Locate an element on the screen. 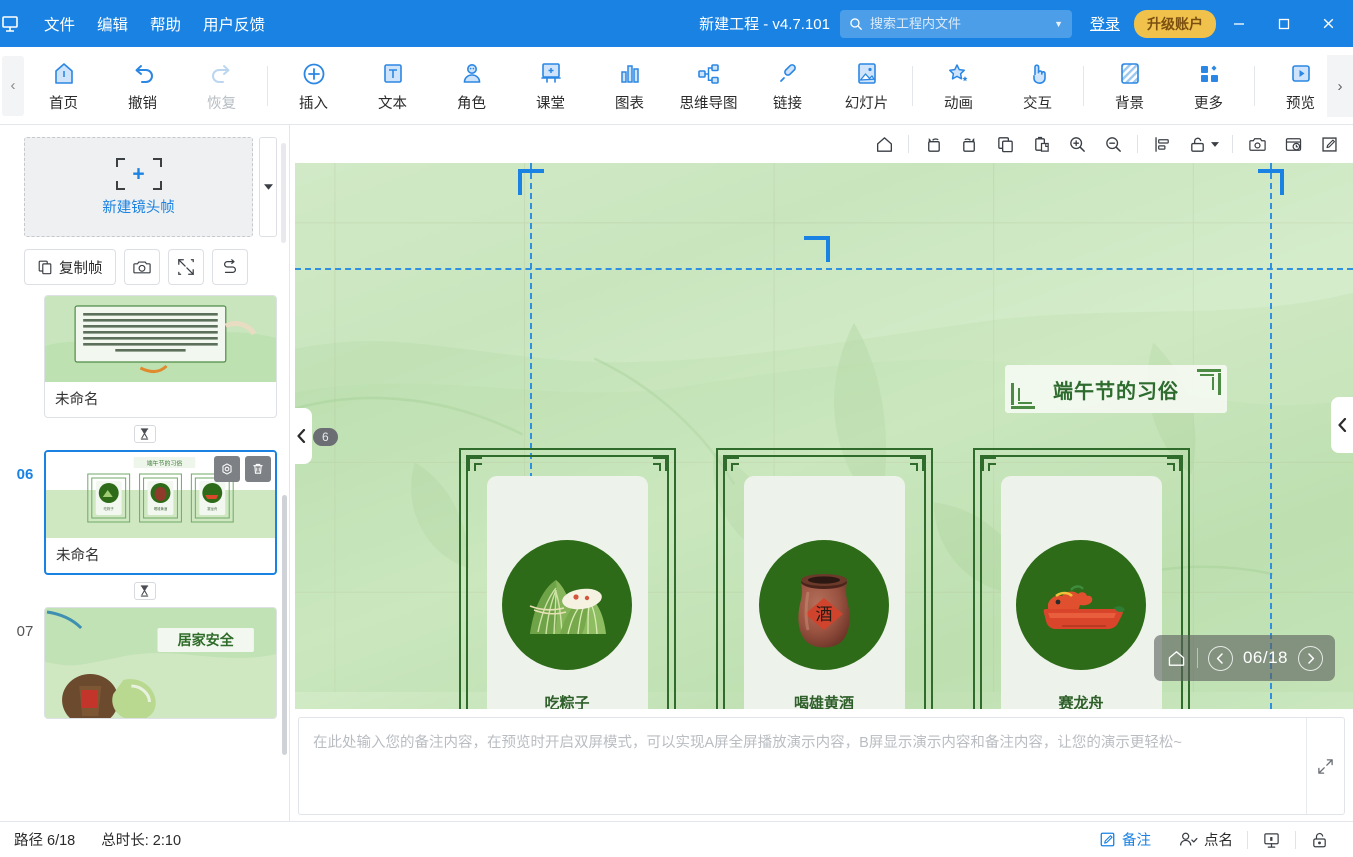  list-item: 端午节的习俗 吃粽子 喝雄黄酒 赛龙舟 未命名 is located at coordinates (160, 512).